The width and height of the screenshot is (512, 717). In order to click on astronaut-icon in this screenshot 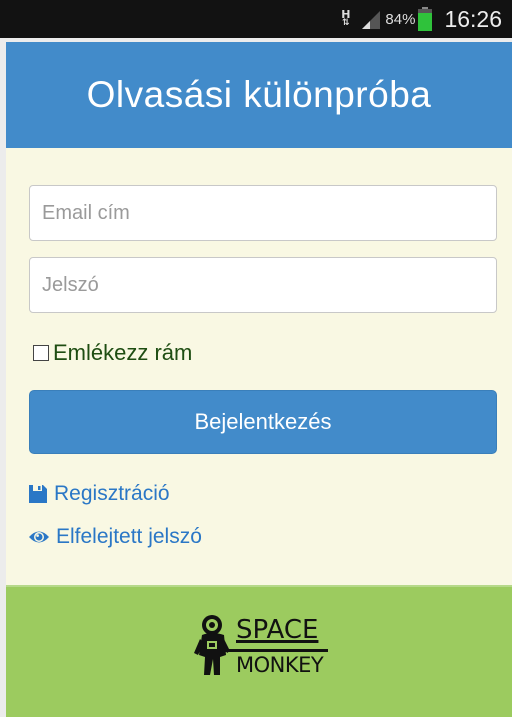, I will do `click(212, 645)`.